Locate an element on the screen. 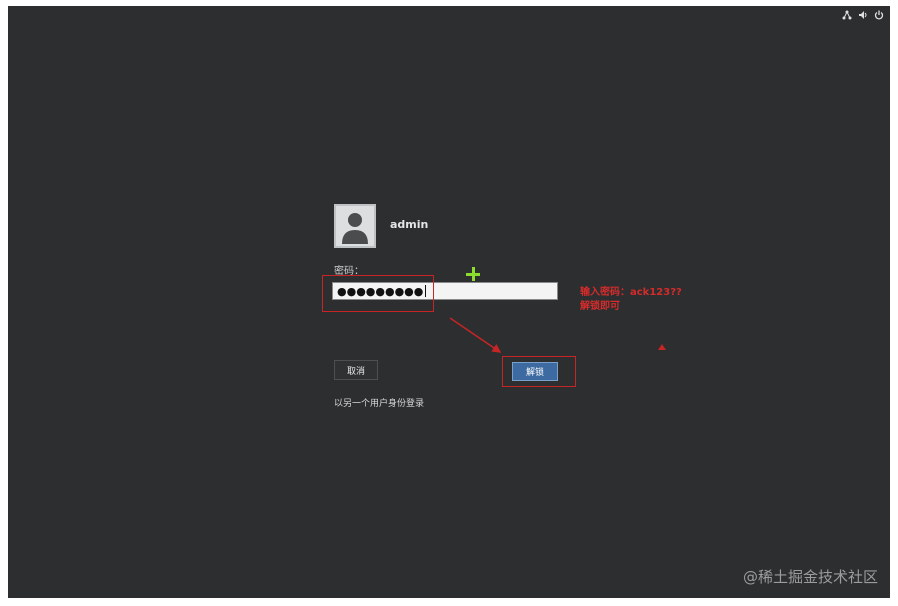 Image resolution: width=898 pixels, height=606 pixels. unlock-button: 解锁 is located at coordinates (535, 371).